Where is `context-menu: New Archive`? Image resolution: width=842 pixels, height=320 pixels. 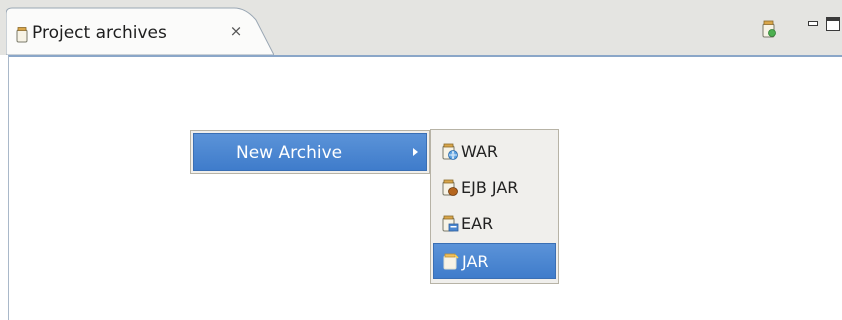 context-menu: New Archive is located at coordinates (310, 152).